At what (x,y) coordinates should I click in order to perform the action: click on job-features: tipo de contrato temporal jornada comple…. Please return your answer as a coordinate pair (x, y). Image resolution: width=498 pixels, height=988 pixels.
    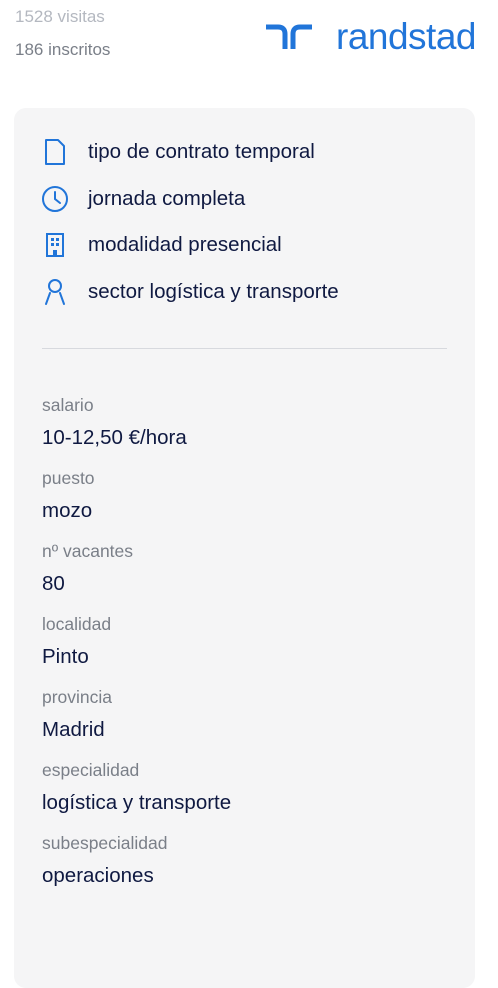
    Looking at the image, I should click on (189, 229).